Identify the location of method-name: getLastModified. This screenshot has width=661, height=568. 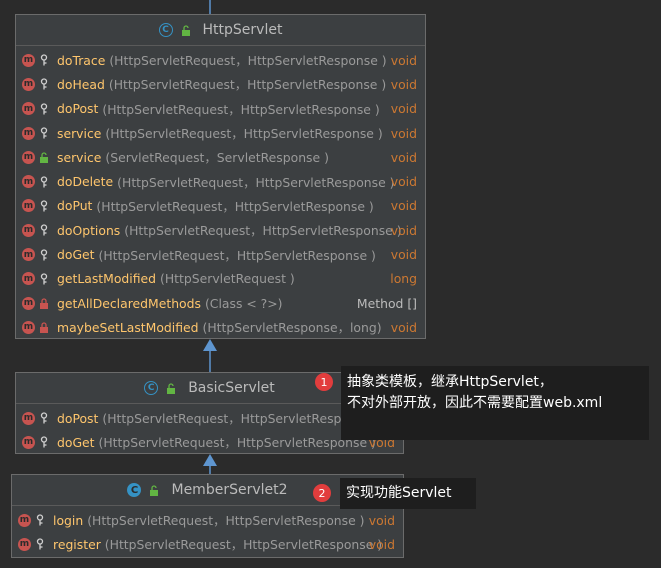
(107, 279).